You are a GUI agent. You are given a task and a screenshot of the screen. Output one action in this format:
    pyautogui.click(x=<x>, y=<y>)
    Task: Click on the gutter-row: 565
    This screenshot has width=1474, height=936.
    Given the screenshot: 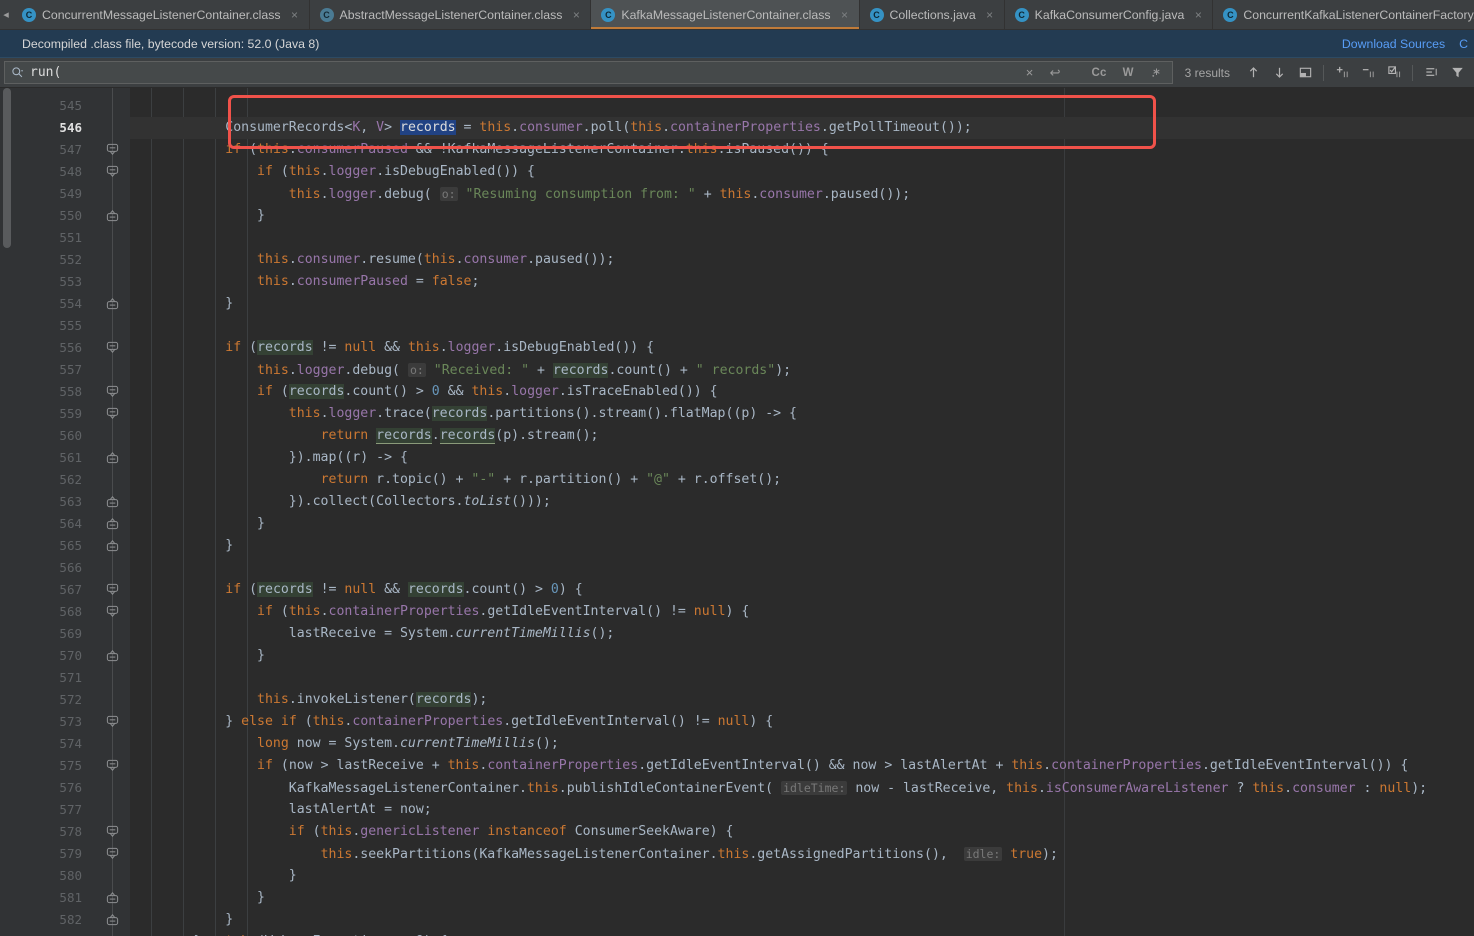 What is the action you would take?
    pyautogui.click(x=72, y=546)
    